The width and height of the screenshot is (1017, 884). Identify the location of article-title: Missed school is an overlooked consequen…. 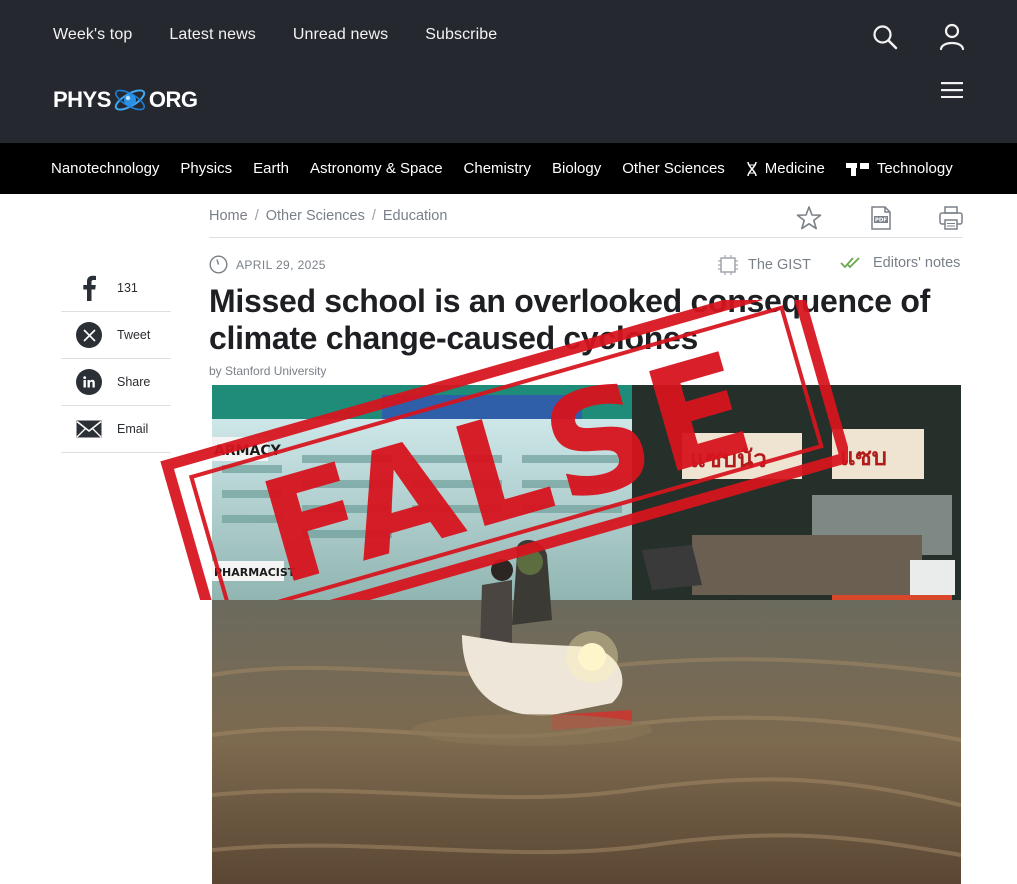
(569, 319).